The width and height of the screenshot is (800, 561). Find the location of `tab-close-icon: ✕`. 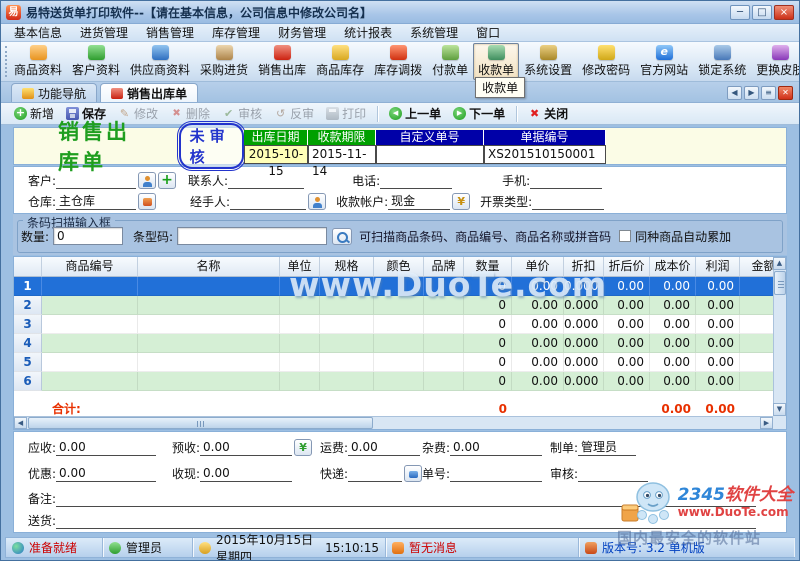

tab-close-icon: ✕ is located at coordinates (785, 93).